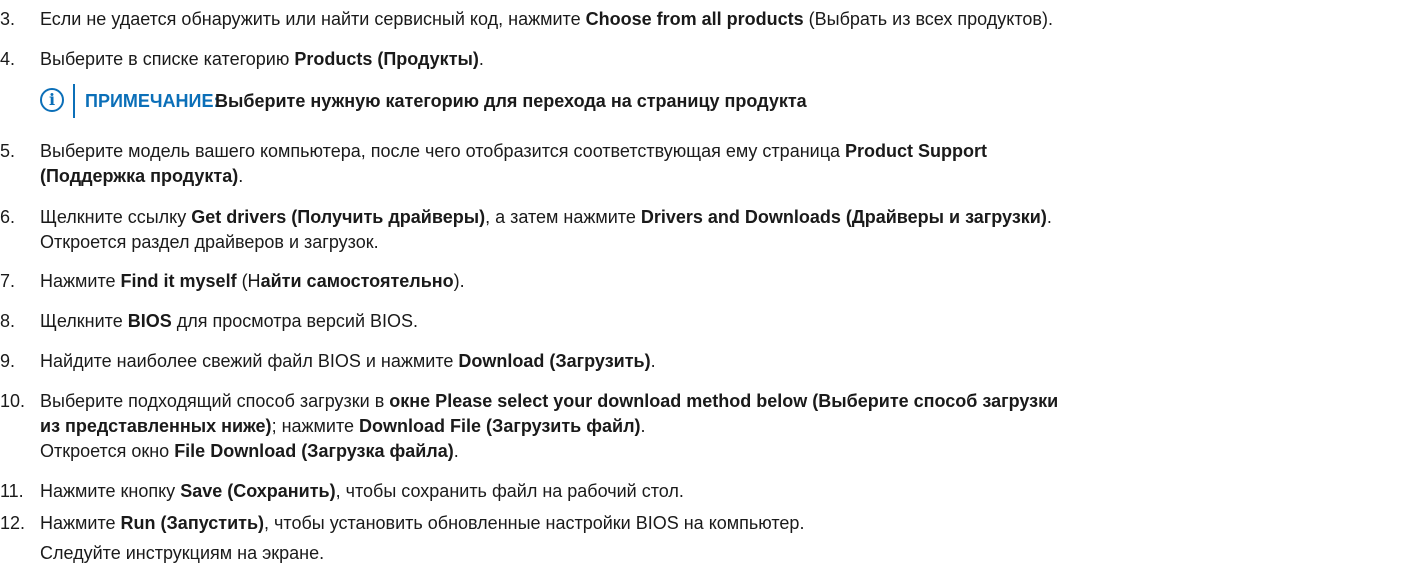 Image resolution: width=1402 pixels, height=570 pixels. Describe the element at coordinates (8, 151) in the screenshot. I see `step-number: 5.` at that location.